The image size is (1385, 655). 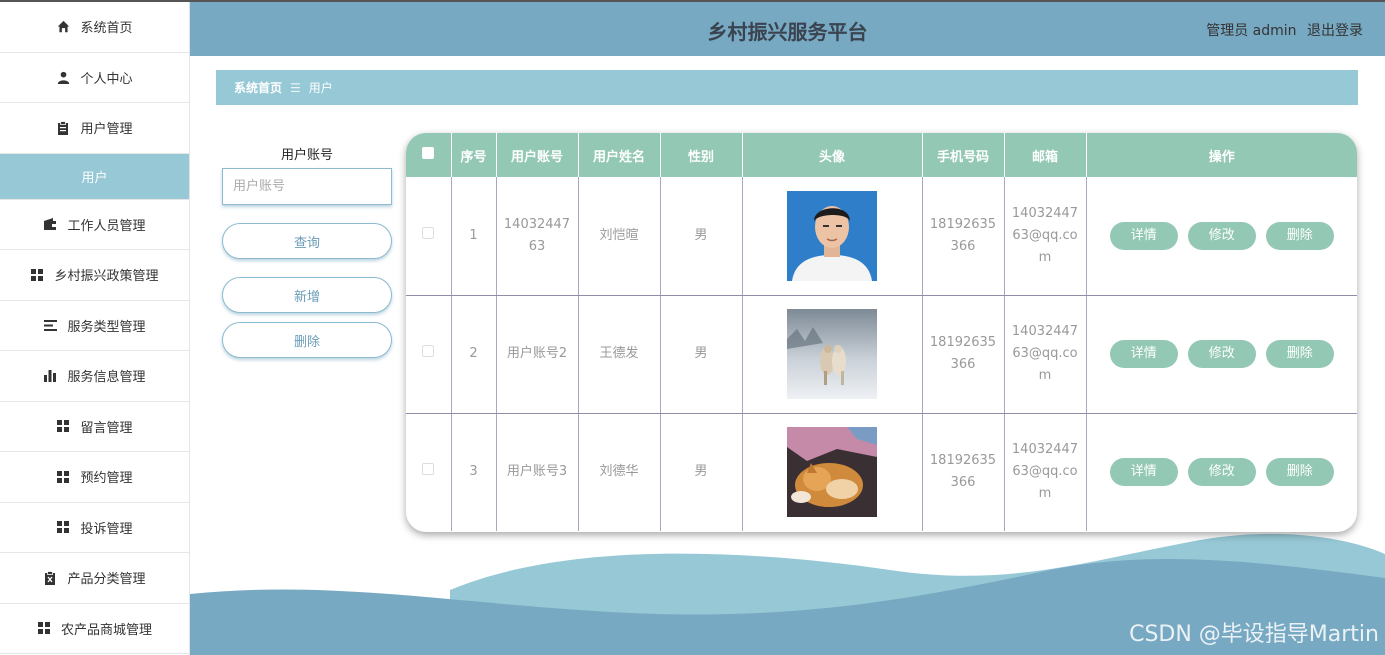 What do you see at coordinates (701, 155) in the screenshot?
I see `column-header: 性别` at bounding box center [701, 155].